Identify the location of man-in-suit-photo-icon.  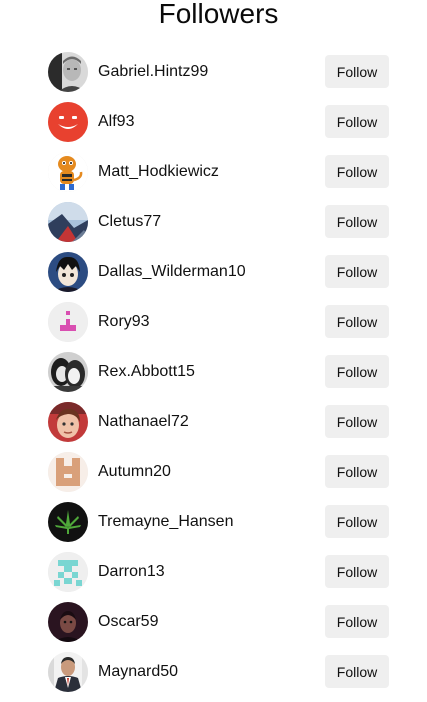
(68, 672).